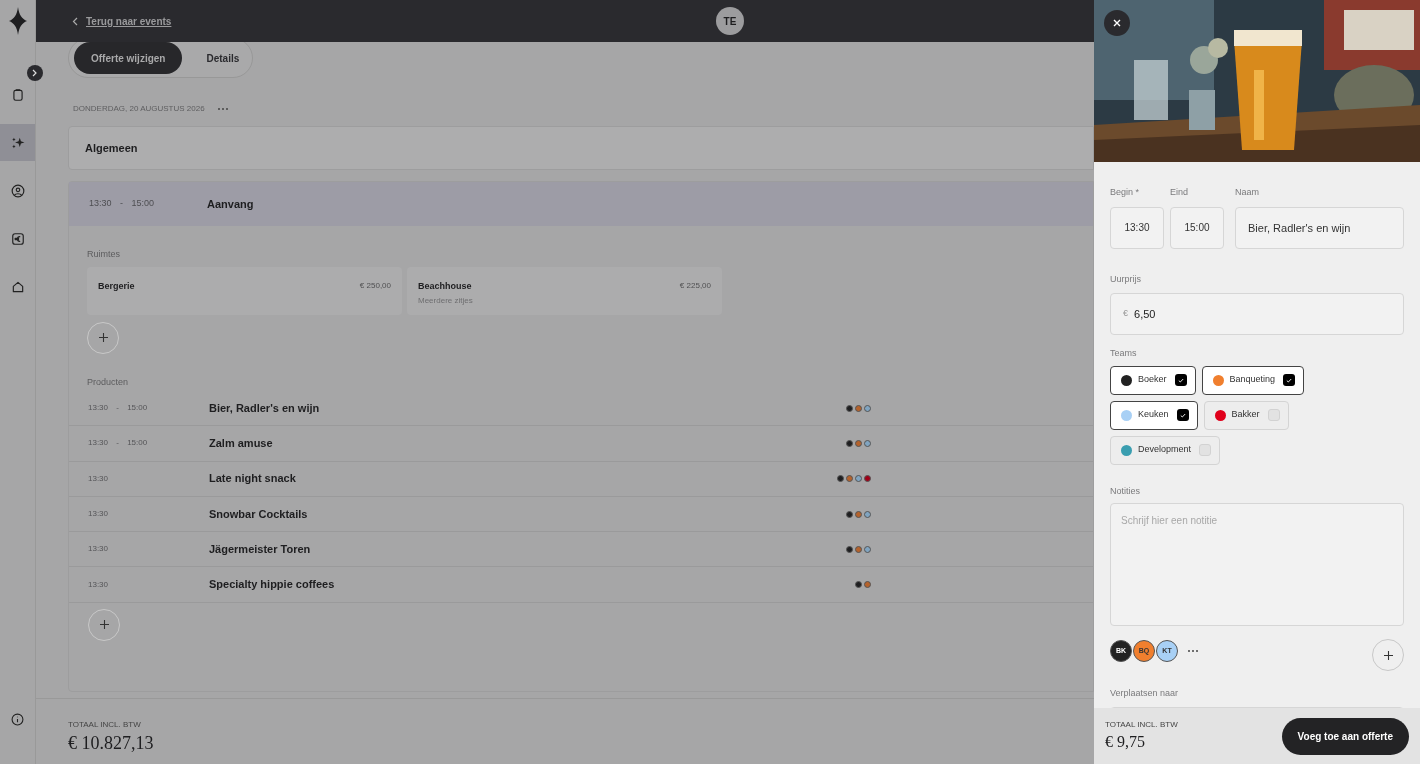 This screenshot has height=764, width=1420. I want to click on section-card: Algemeen, so click(581, 148).